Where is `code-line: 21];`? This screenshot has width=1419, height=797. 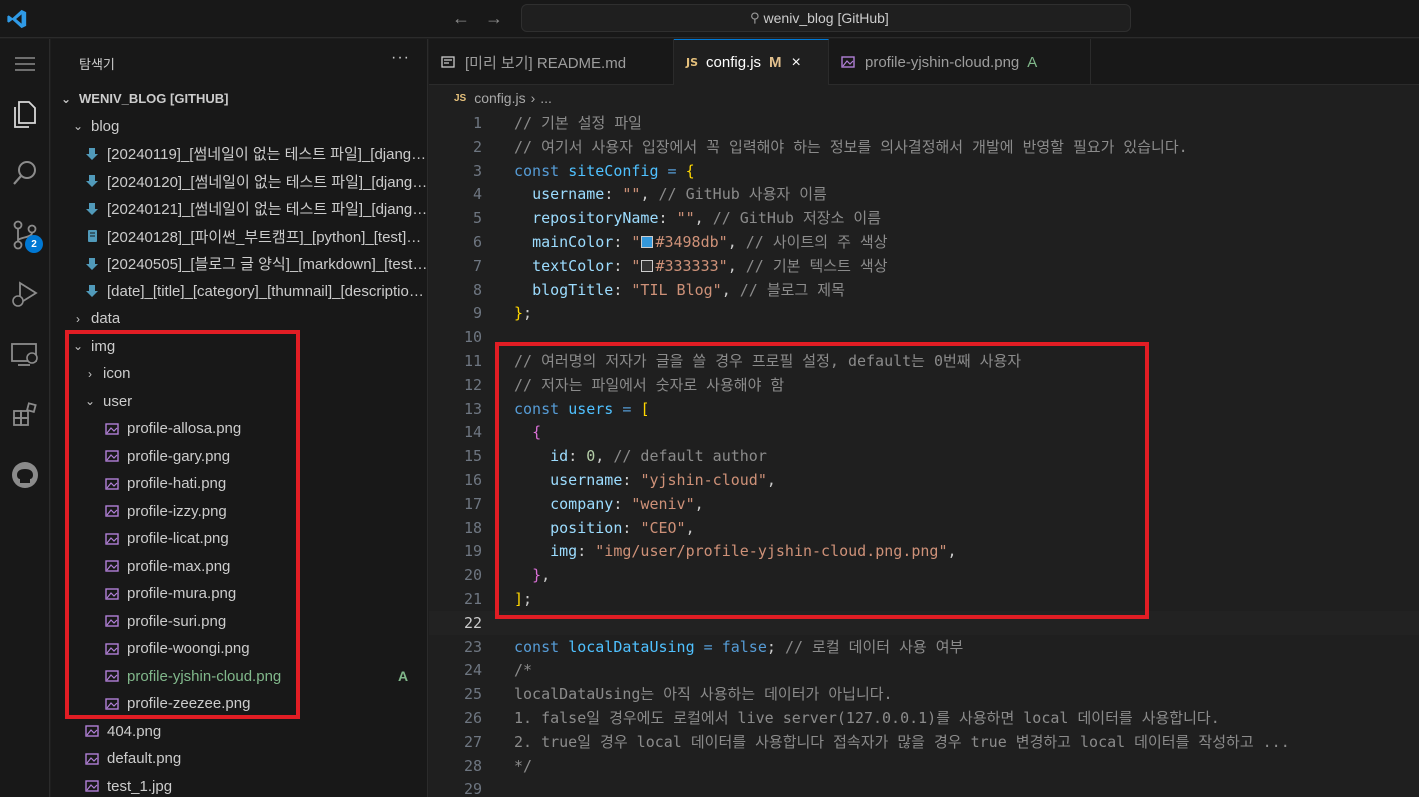
code-line: 21]; is located at coordinates (924, 599).